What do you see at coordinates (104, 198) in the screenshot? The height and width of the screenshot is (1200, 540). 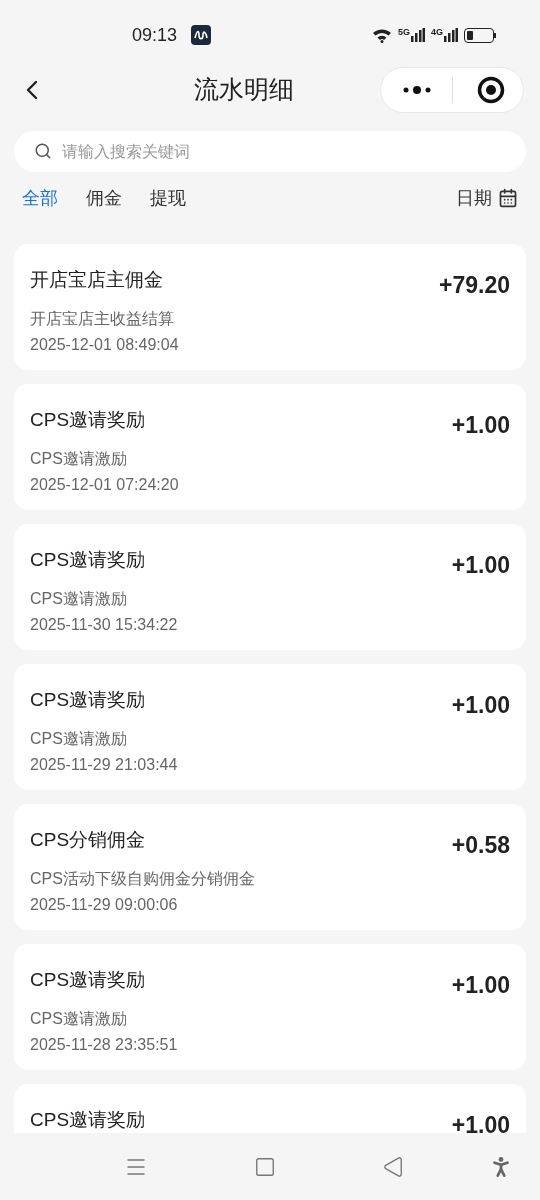 I see `filter-tab: 佣金` at bounding box center [104, 198].